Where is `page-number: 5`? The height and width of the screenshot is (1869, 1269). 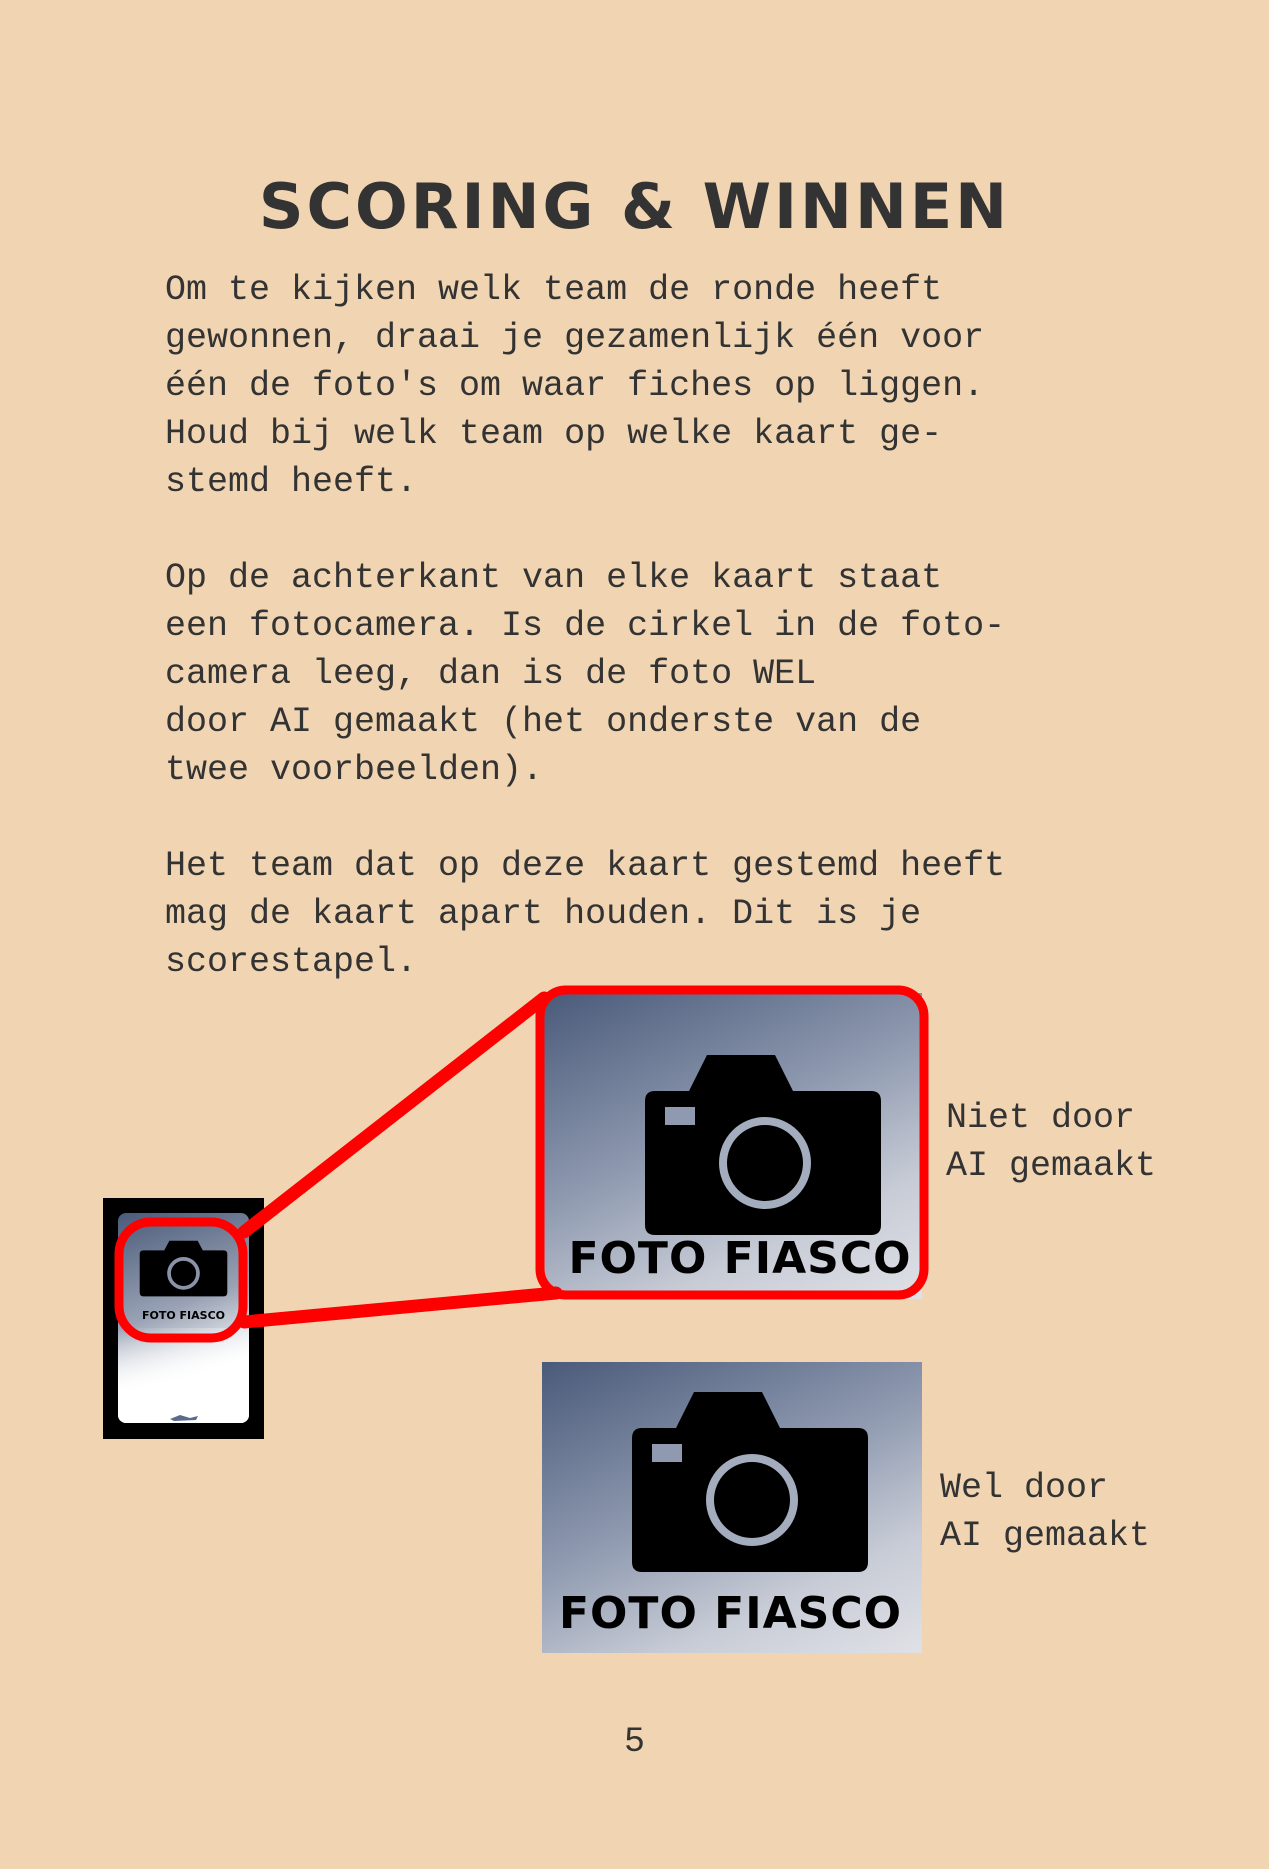
page-number: 5 is located at coordinates (634, 1742).